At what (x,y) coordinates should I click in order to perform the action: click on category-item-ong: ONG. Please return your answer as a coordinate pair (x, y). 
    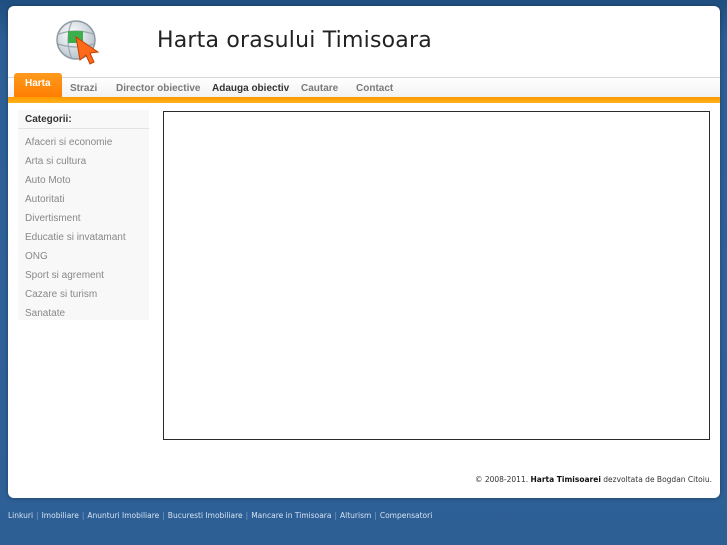
    Looking at the image, I should click on (75, 256).